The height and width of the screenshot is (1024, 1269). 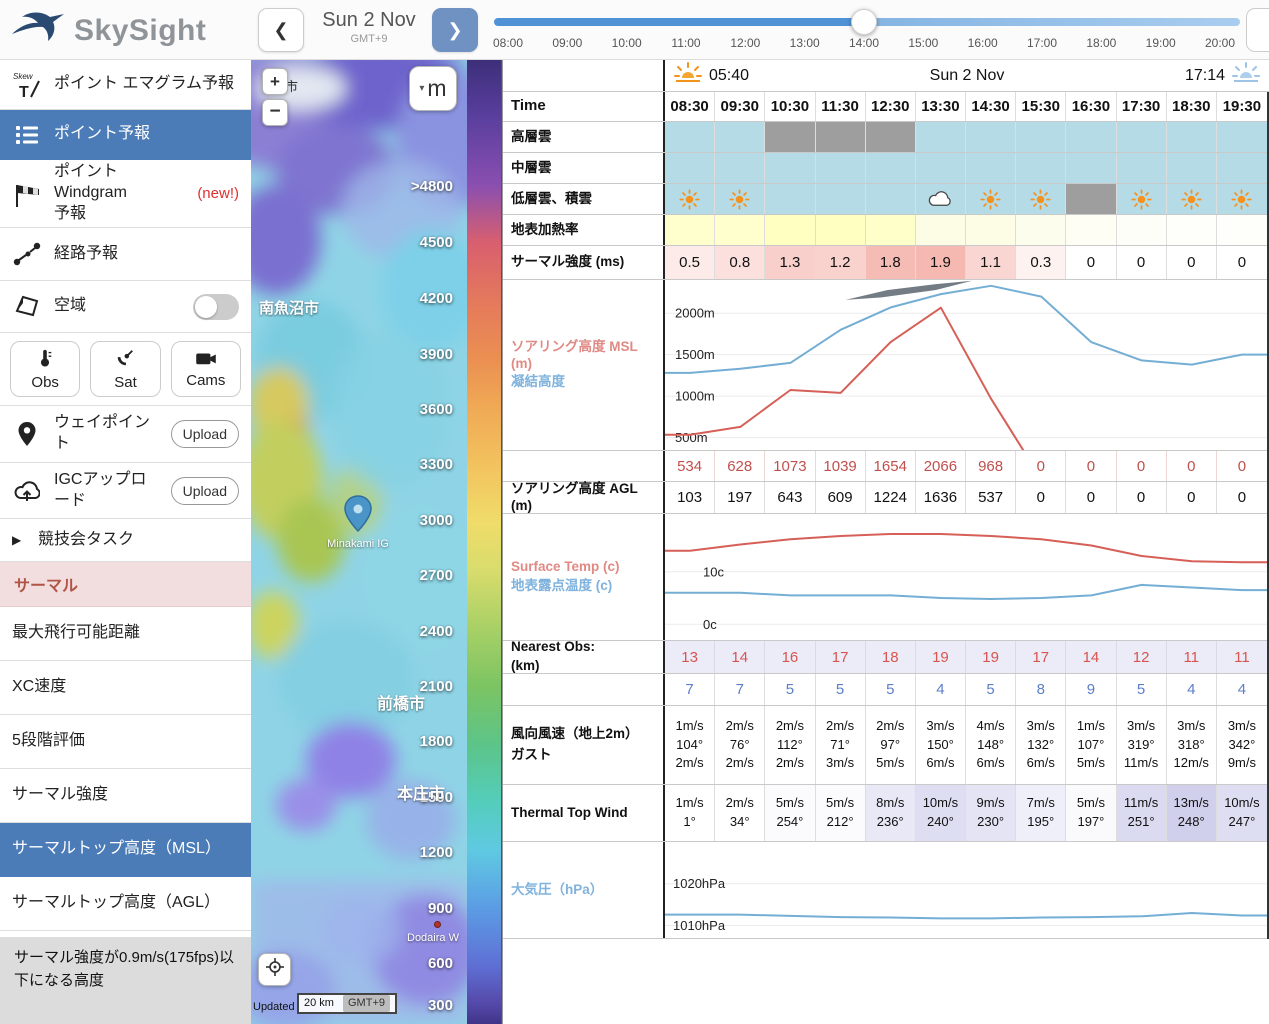 I want to click on svg-text: Skew, so click(x=23, y=76).